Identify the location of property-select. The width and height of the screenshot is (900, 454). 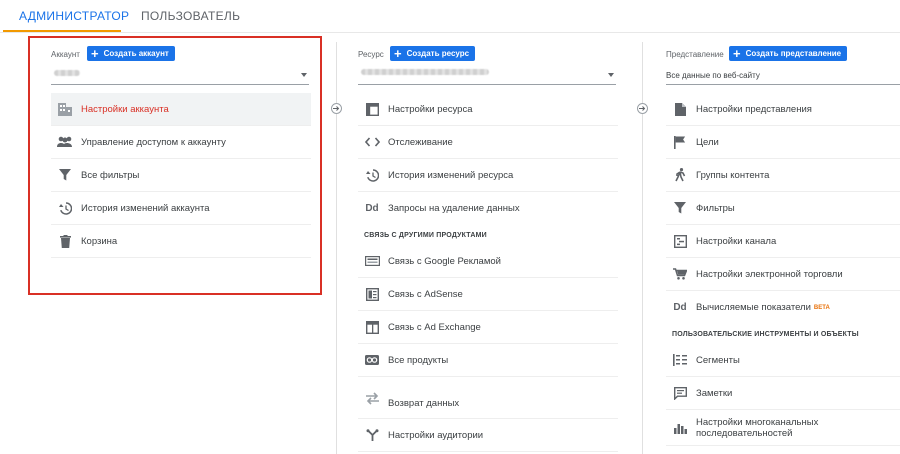
(487, 84).